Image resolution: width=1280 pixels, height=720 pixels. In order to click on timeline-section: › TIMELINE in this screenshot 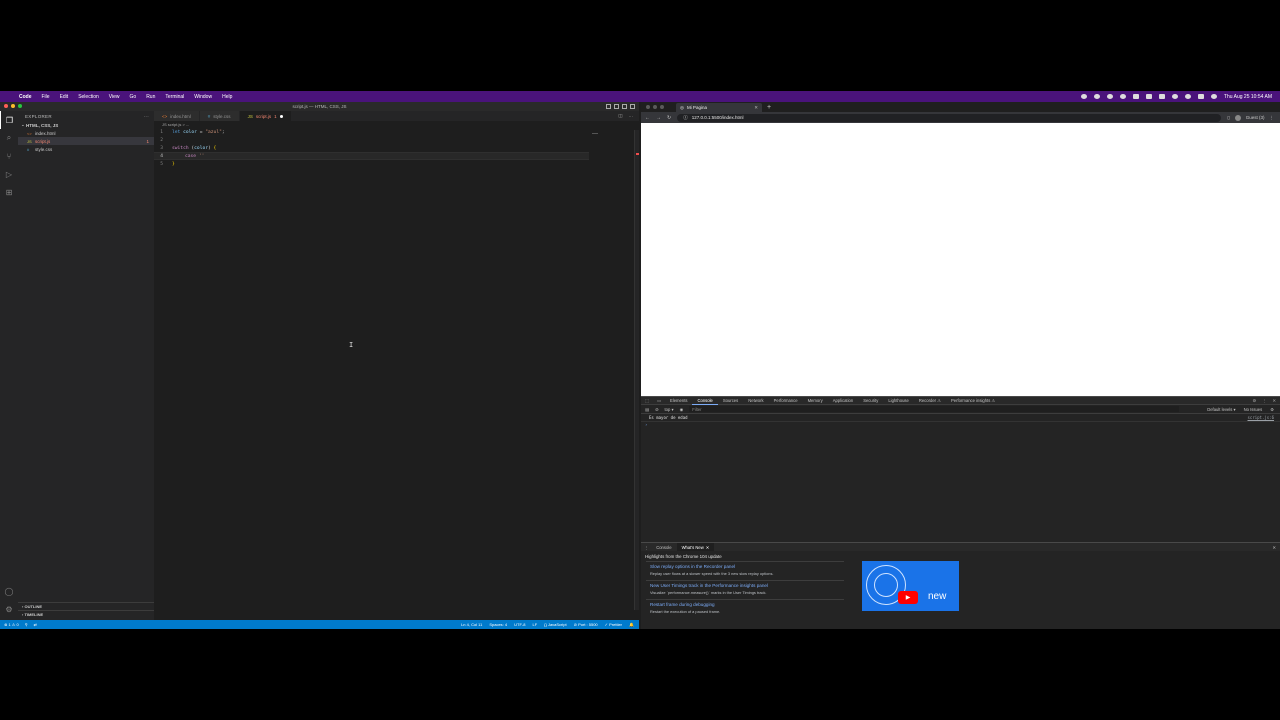, I will do `click(86, 614)`.